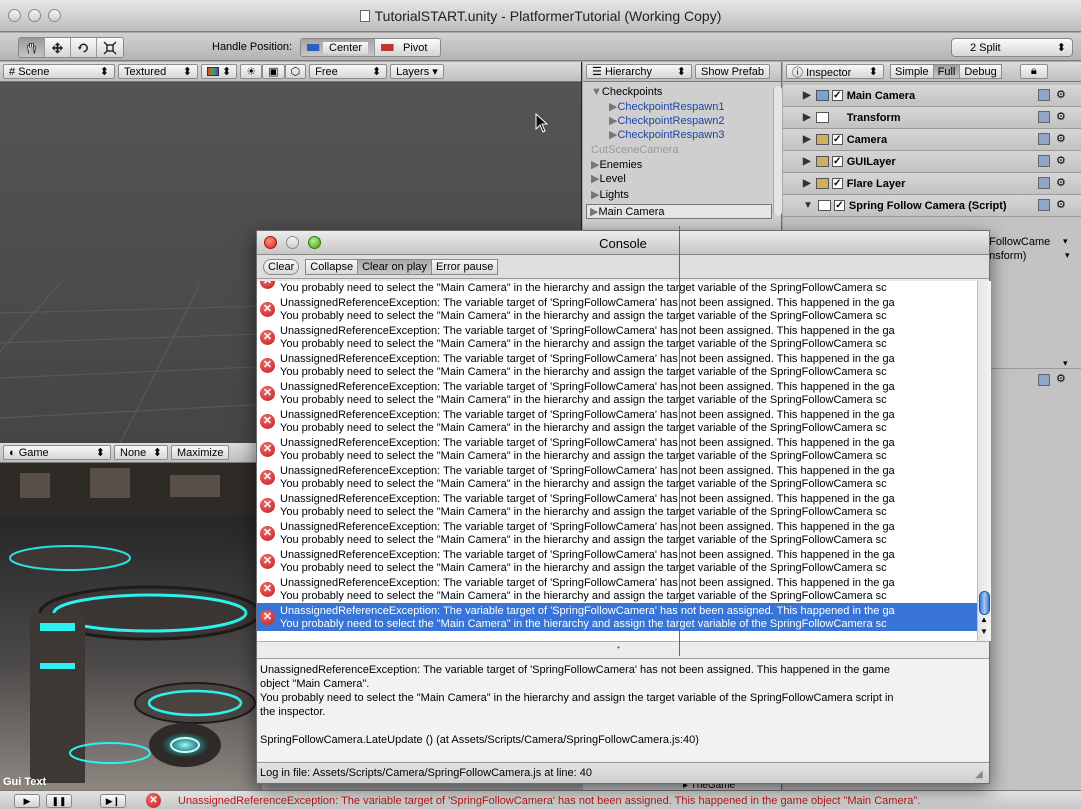 The height and width of the screenshot is (809, 1081). I want to click on scroll-down-arrow-icon: ▼, so click(984, 631).